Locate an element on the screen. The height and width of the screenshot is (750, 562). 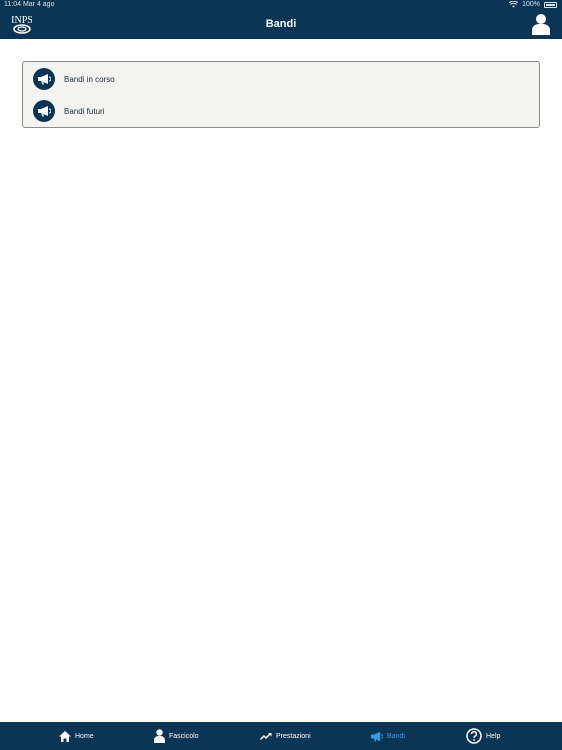
person-icon is located at coordinates (159, 736).